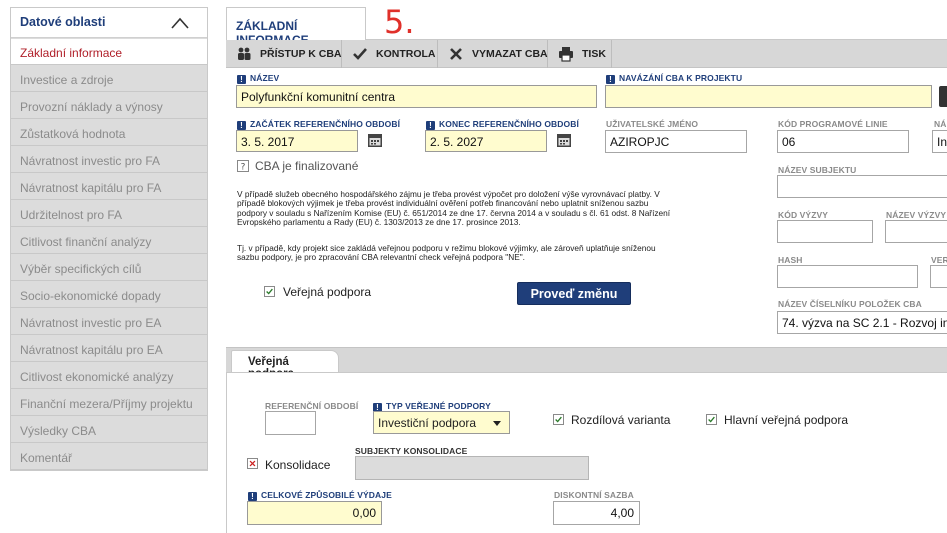  What do you see at coordinates (825, 231) in the screenshot?
I see `call-code-field` at bounding box center [825, 231].